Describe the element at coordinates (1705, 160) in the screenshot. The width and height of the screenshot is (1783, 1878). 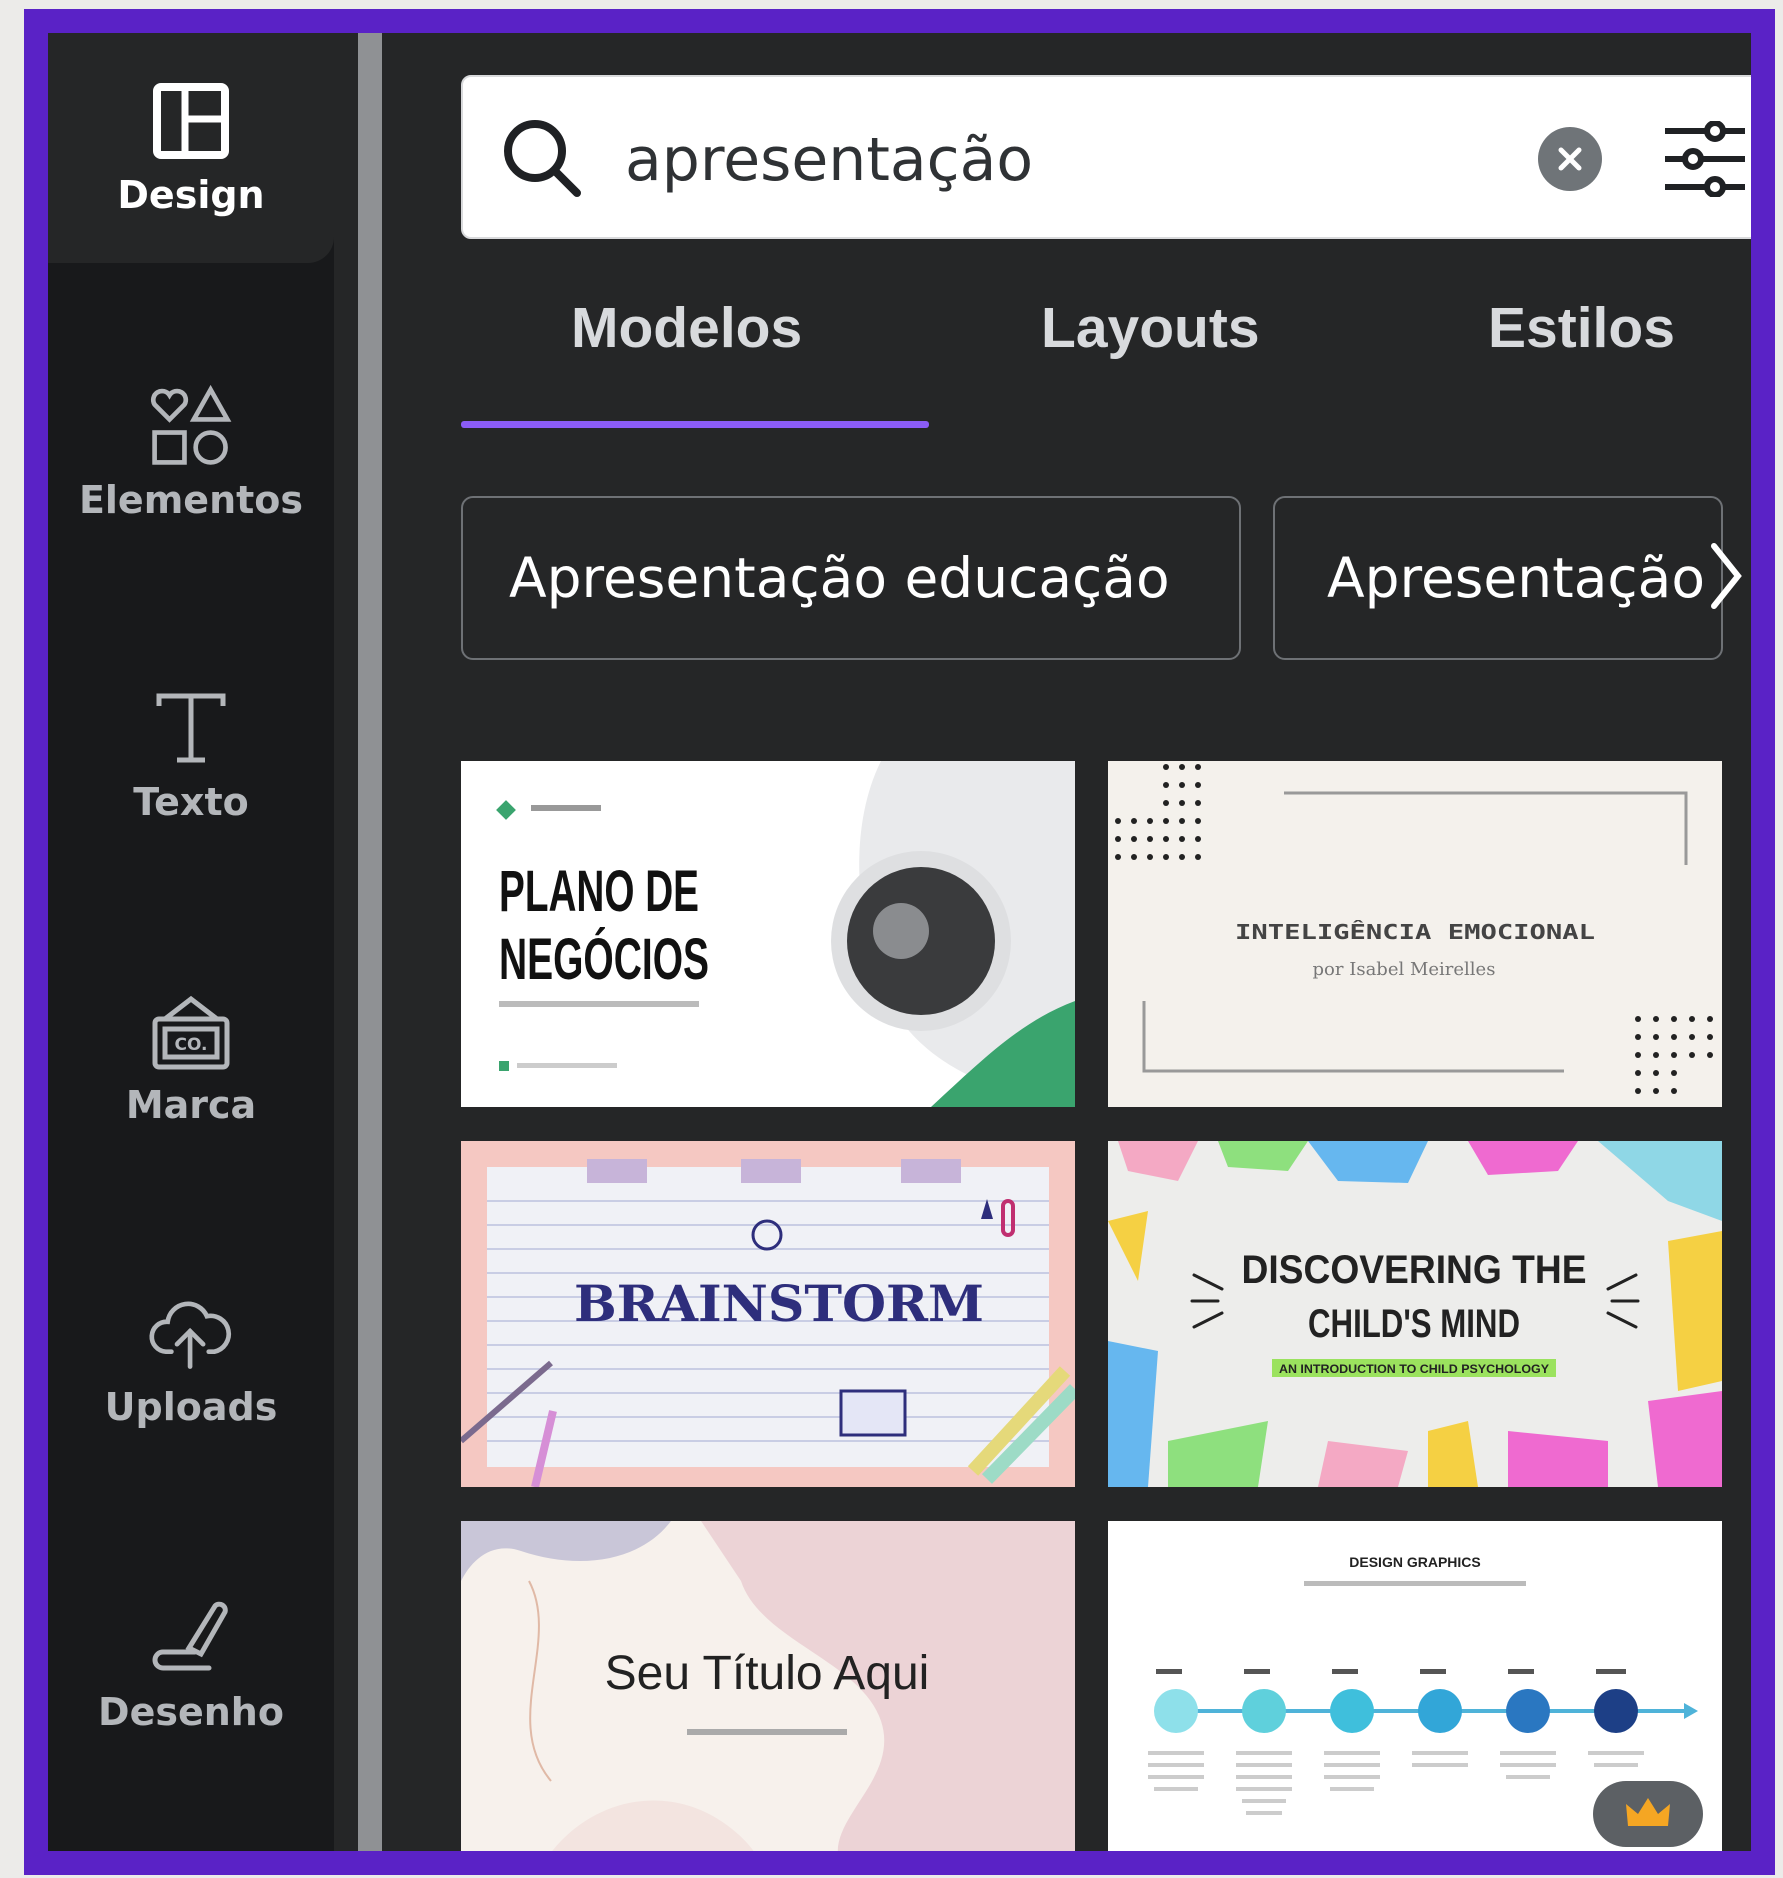
I see `filter-icon` at that location.